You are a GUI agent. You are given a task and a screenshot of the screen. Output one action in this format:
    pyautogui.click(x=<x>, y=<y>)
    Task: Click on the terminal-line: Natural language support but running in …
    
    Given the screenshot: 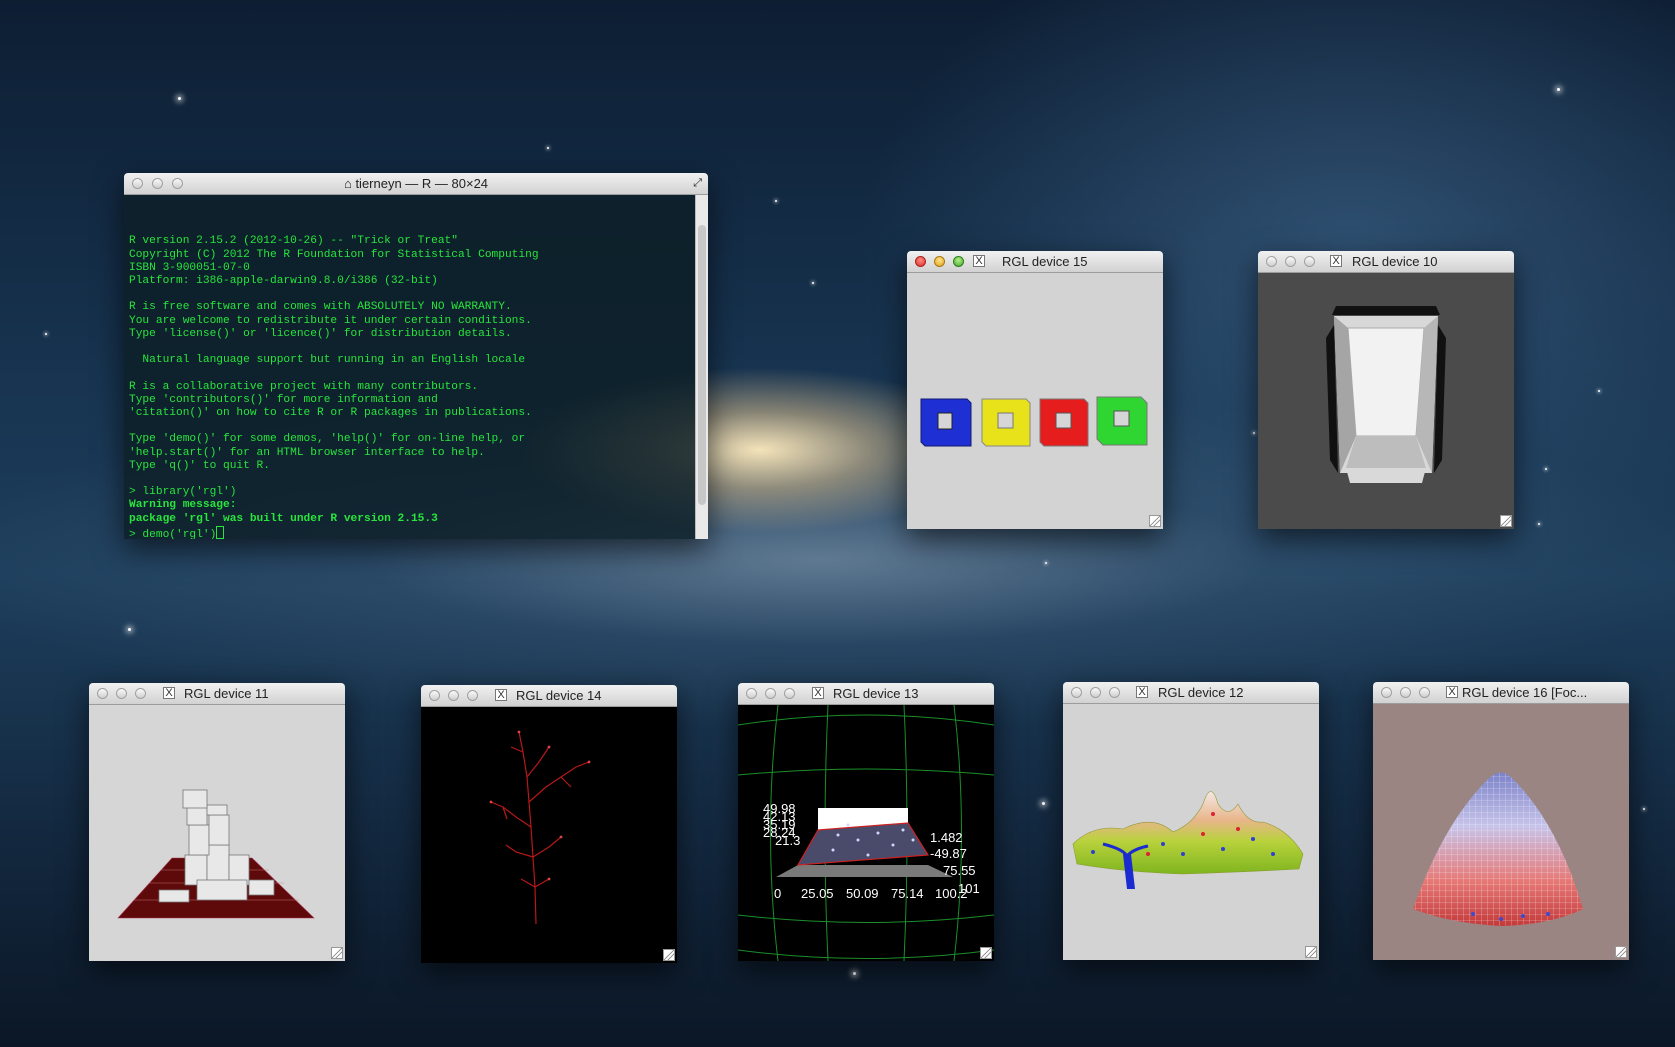 What is the action you would take?
    pyautogui.click(x=327, y=360)
    